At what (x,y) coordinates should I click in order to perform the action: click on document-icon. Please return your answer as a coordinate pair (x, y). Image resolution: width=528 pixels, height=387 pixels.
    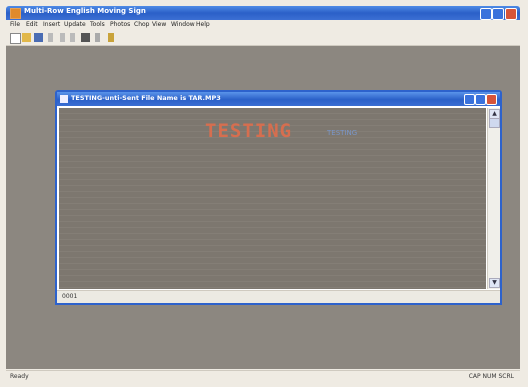
    Looking at the image, I should click on (64, 99).